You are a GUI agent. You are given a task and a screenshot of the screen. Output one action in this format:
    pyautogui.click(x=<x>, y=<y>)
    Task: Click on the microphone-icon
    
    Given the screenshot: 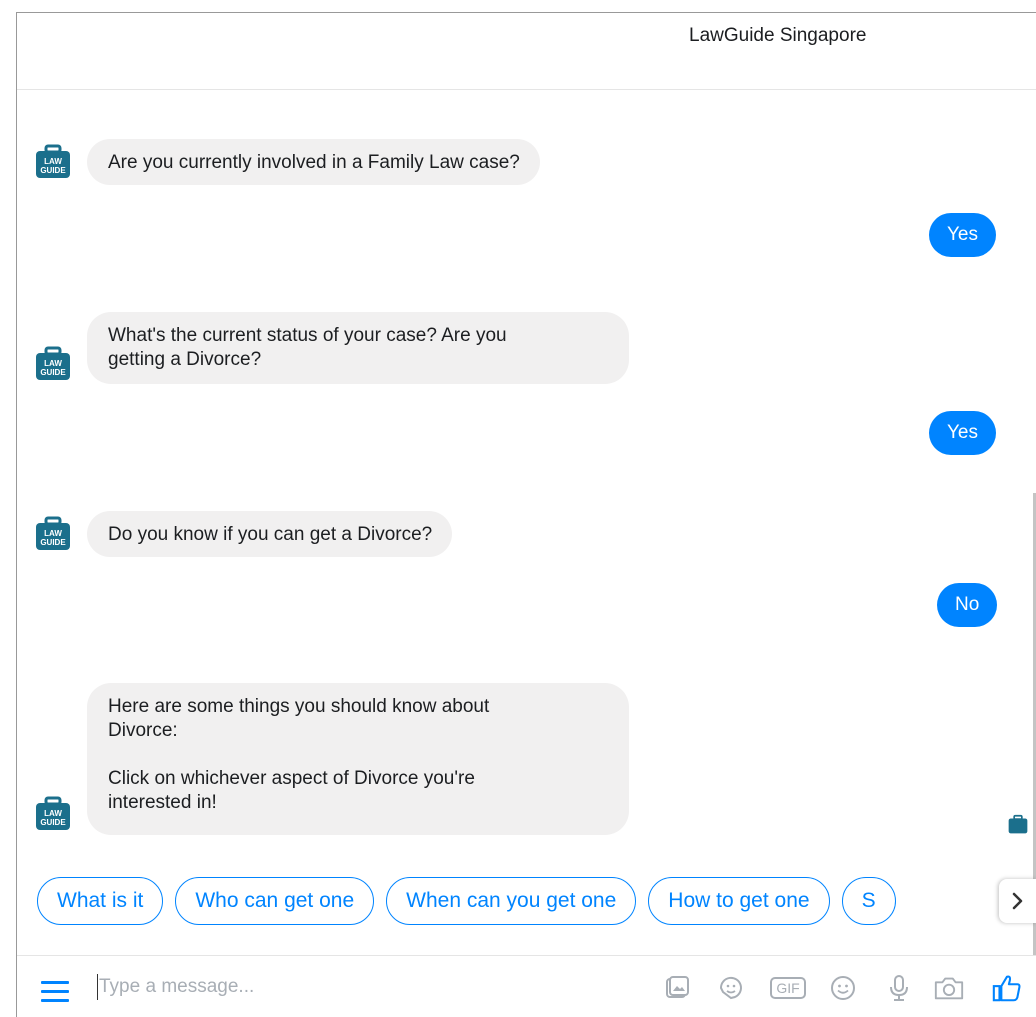 What is the action you would take?
    pyautogui.click(x=899, y=988)
    